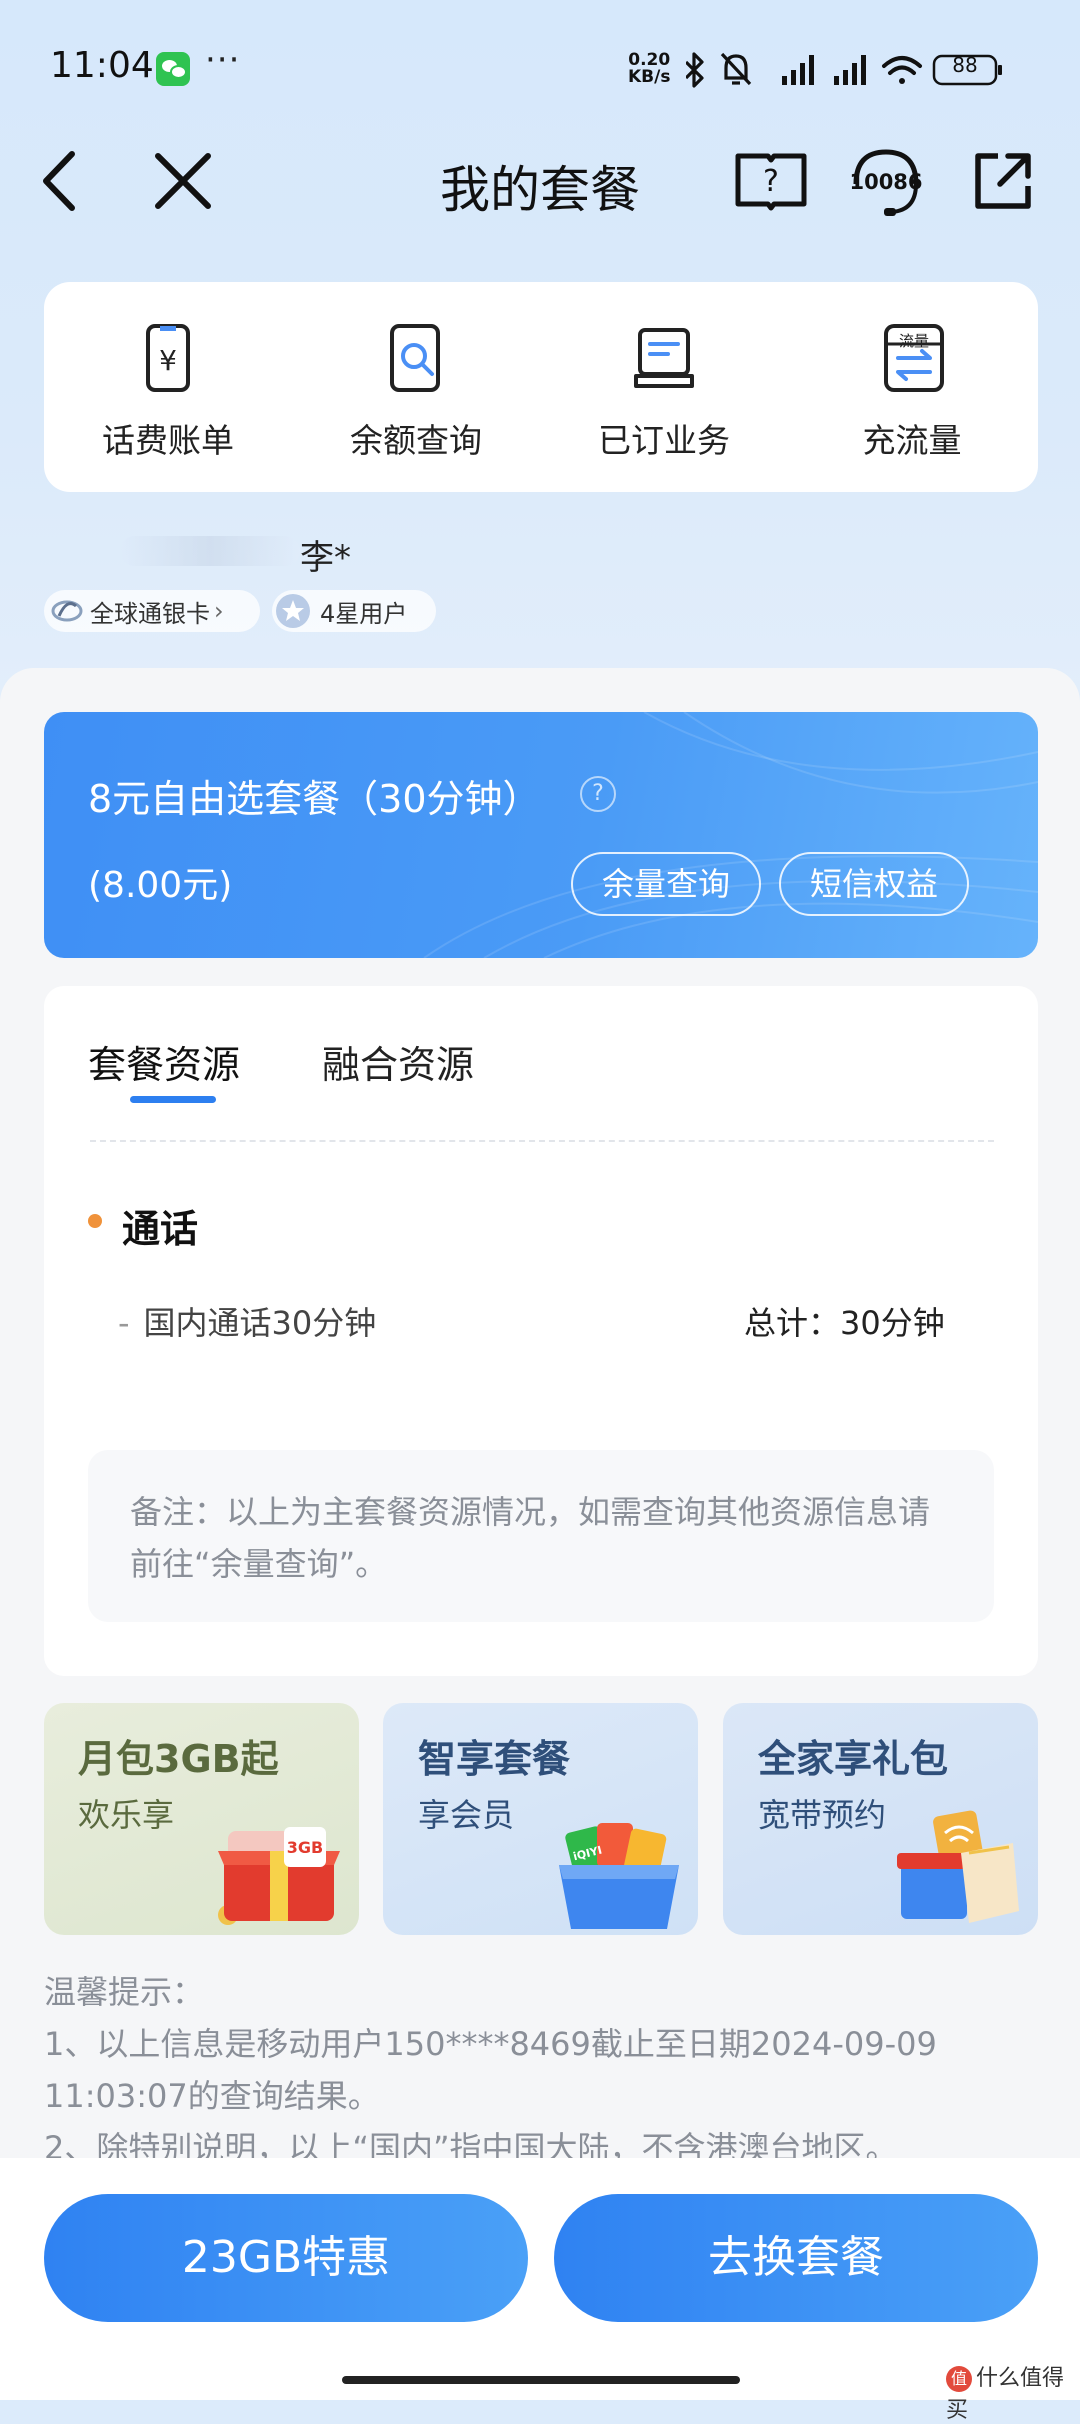 The image size is (1080, 2424). Describe the element at coordinates (223, 60) in the screenshot. I see `status-more-dots: ···` at that location.